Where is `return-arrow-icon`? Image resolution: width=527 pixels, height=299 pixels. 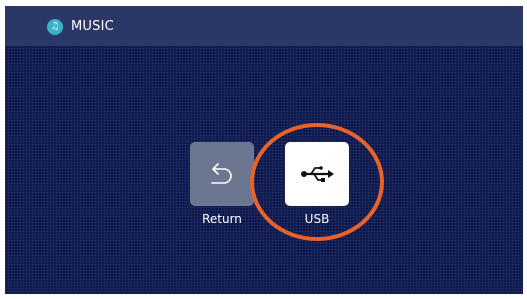
return-arrow-icon is located at coordinates (221, 173).